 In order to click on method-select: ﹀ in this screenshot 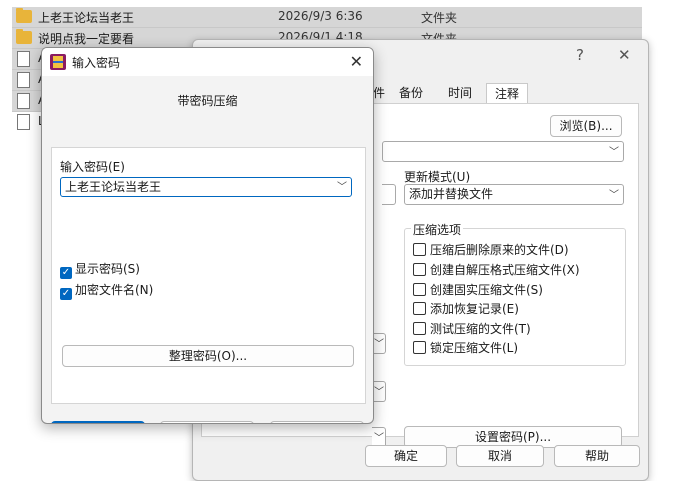, I will do `click(379, 343)`.